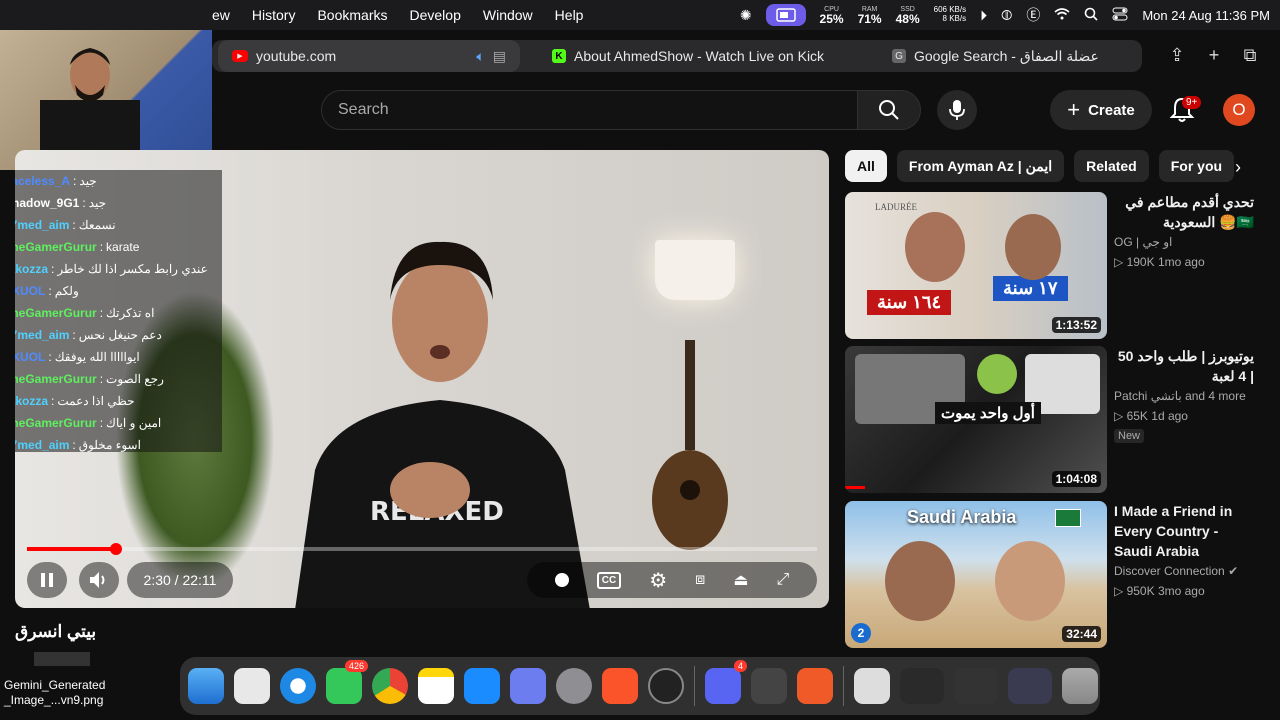 The image size is (1280, 720). I want to click on play-circle-icon: ⏵, so click(983, 15).